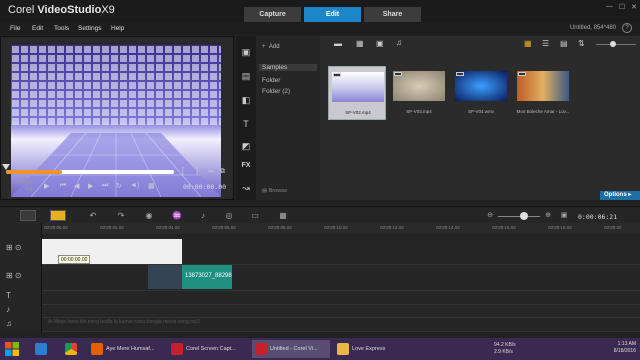 This screenshot has height=360, width=640. Describe the element at coordinates (548, 215) in the screenshot. I see `zoom-in-icon: ⊕` at that location.